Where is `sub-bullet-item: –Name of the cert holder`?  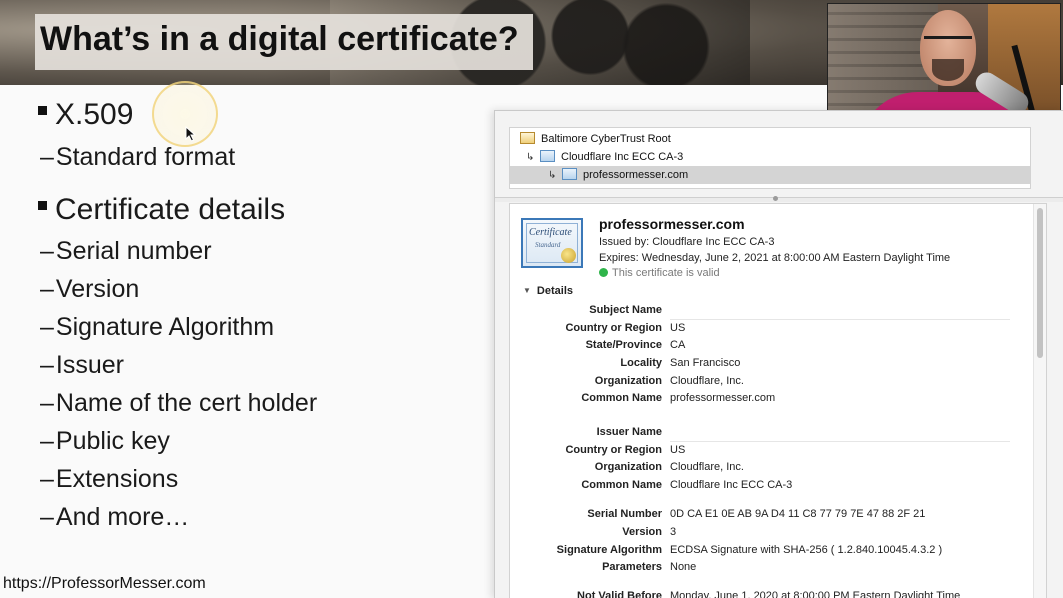 sub-bullet-item: –Name of the cert holder is located at coordinates (178, 403).